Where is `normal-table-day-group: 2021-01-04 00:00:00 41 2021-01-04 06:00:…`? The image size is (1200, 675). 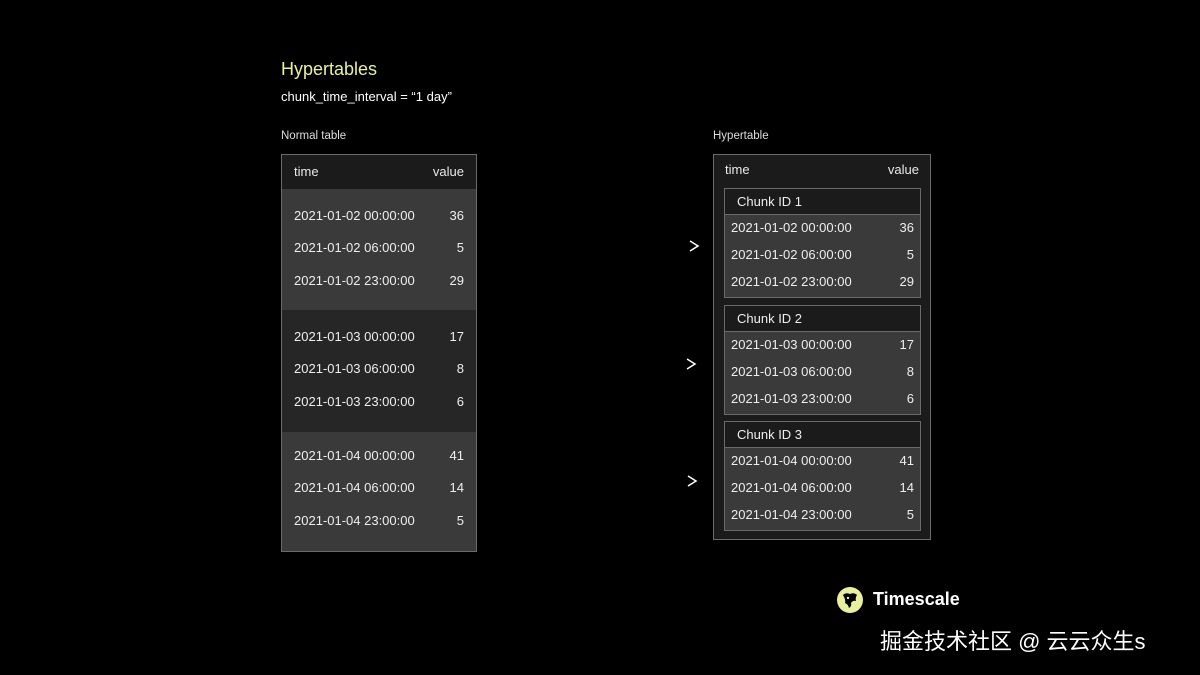
normal-table-day-group: 2021-01-04 00:00:00 41 2021-01-04 06:00:… is located at coordinates (379, 491).